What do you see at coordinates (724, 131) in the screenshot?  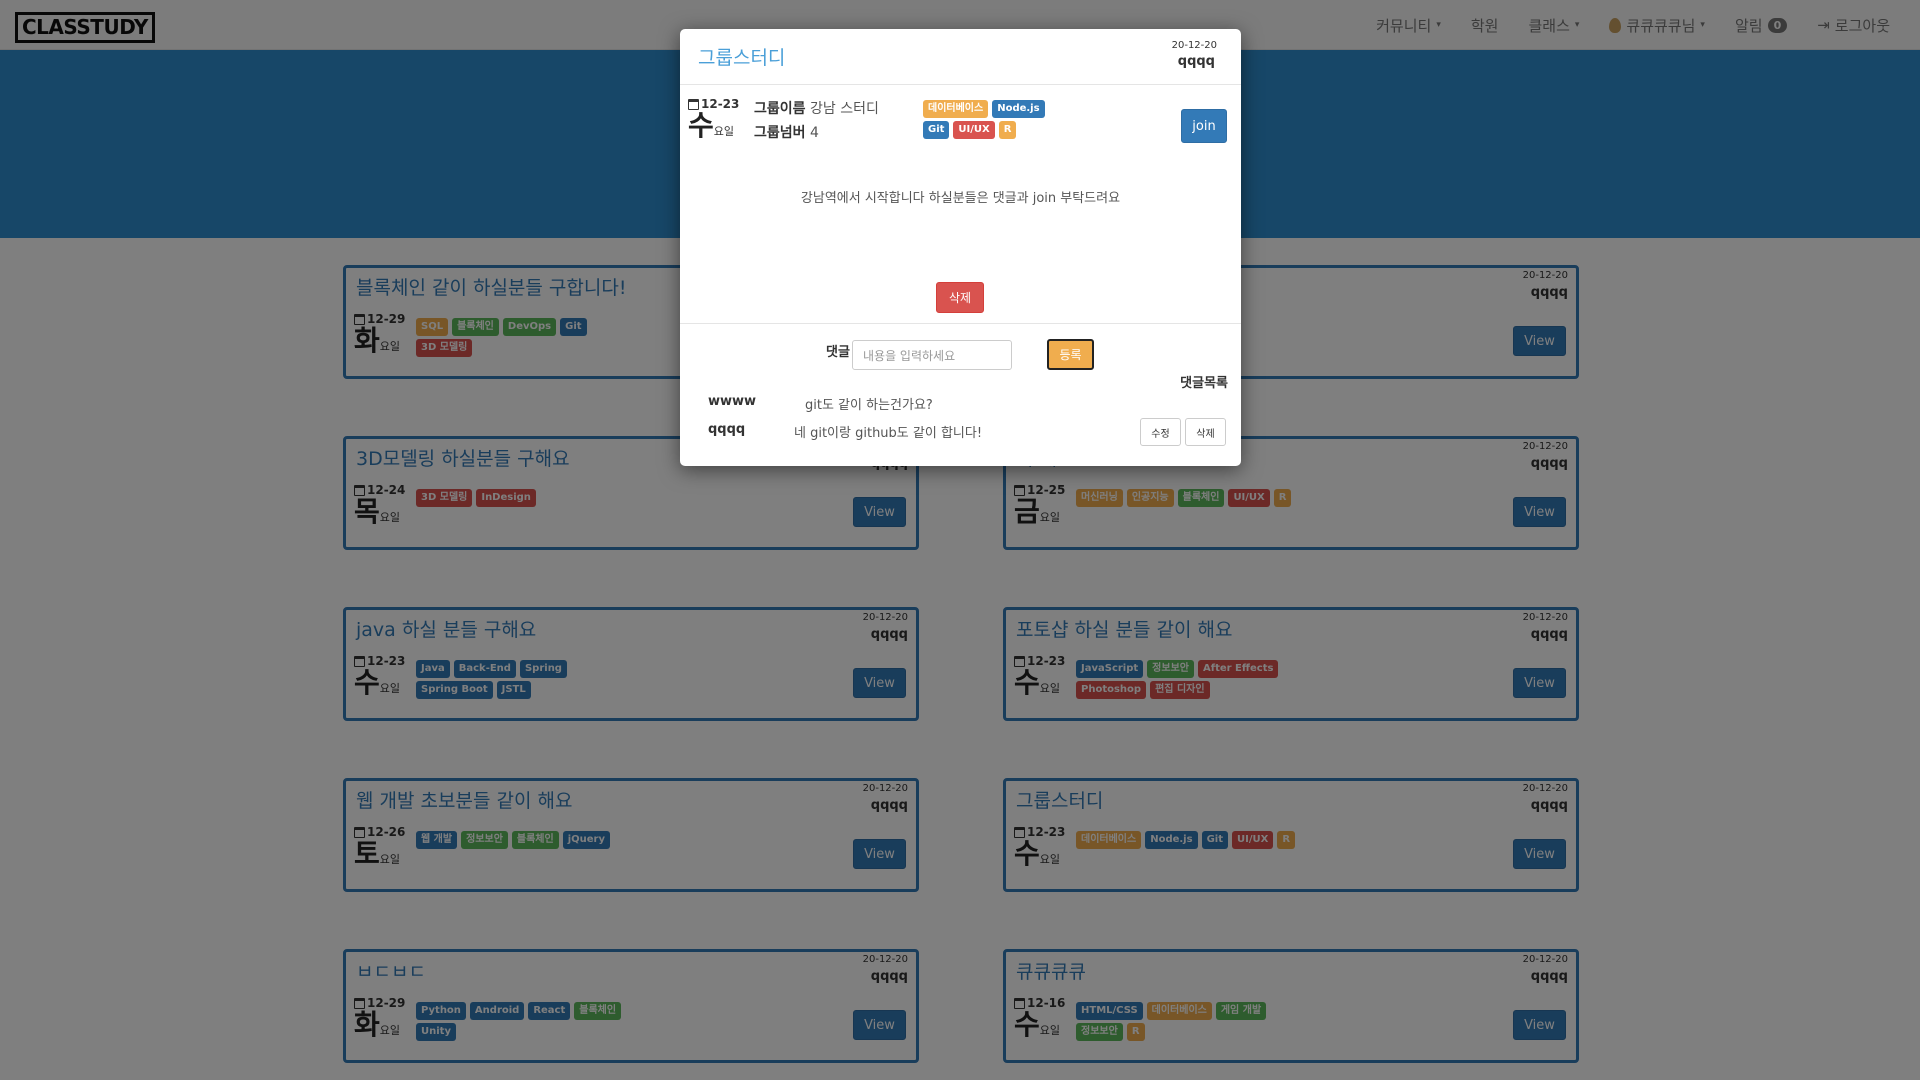 I see `modal-weekday-suffix: 요일` at bounding box center [724, 131].